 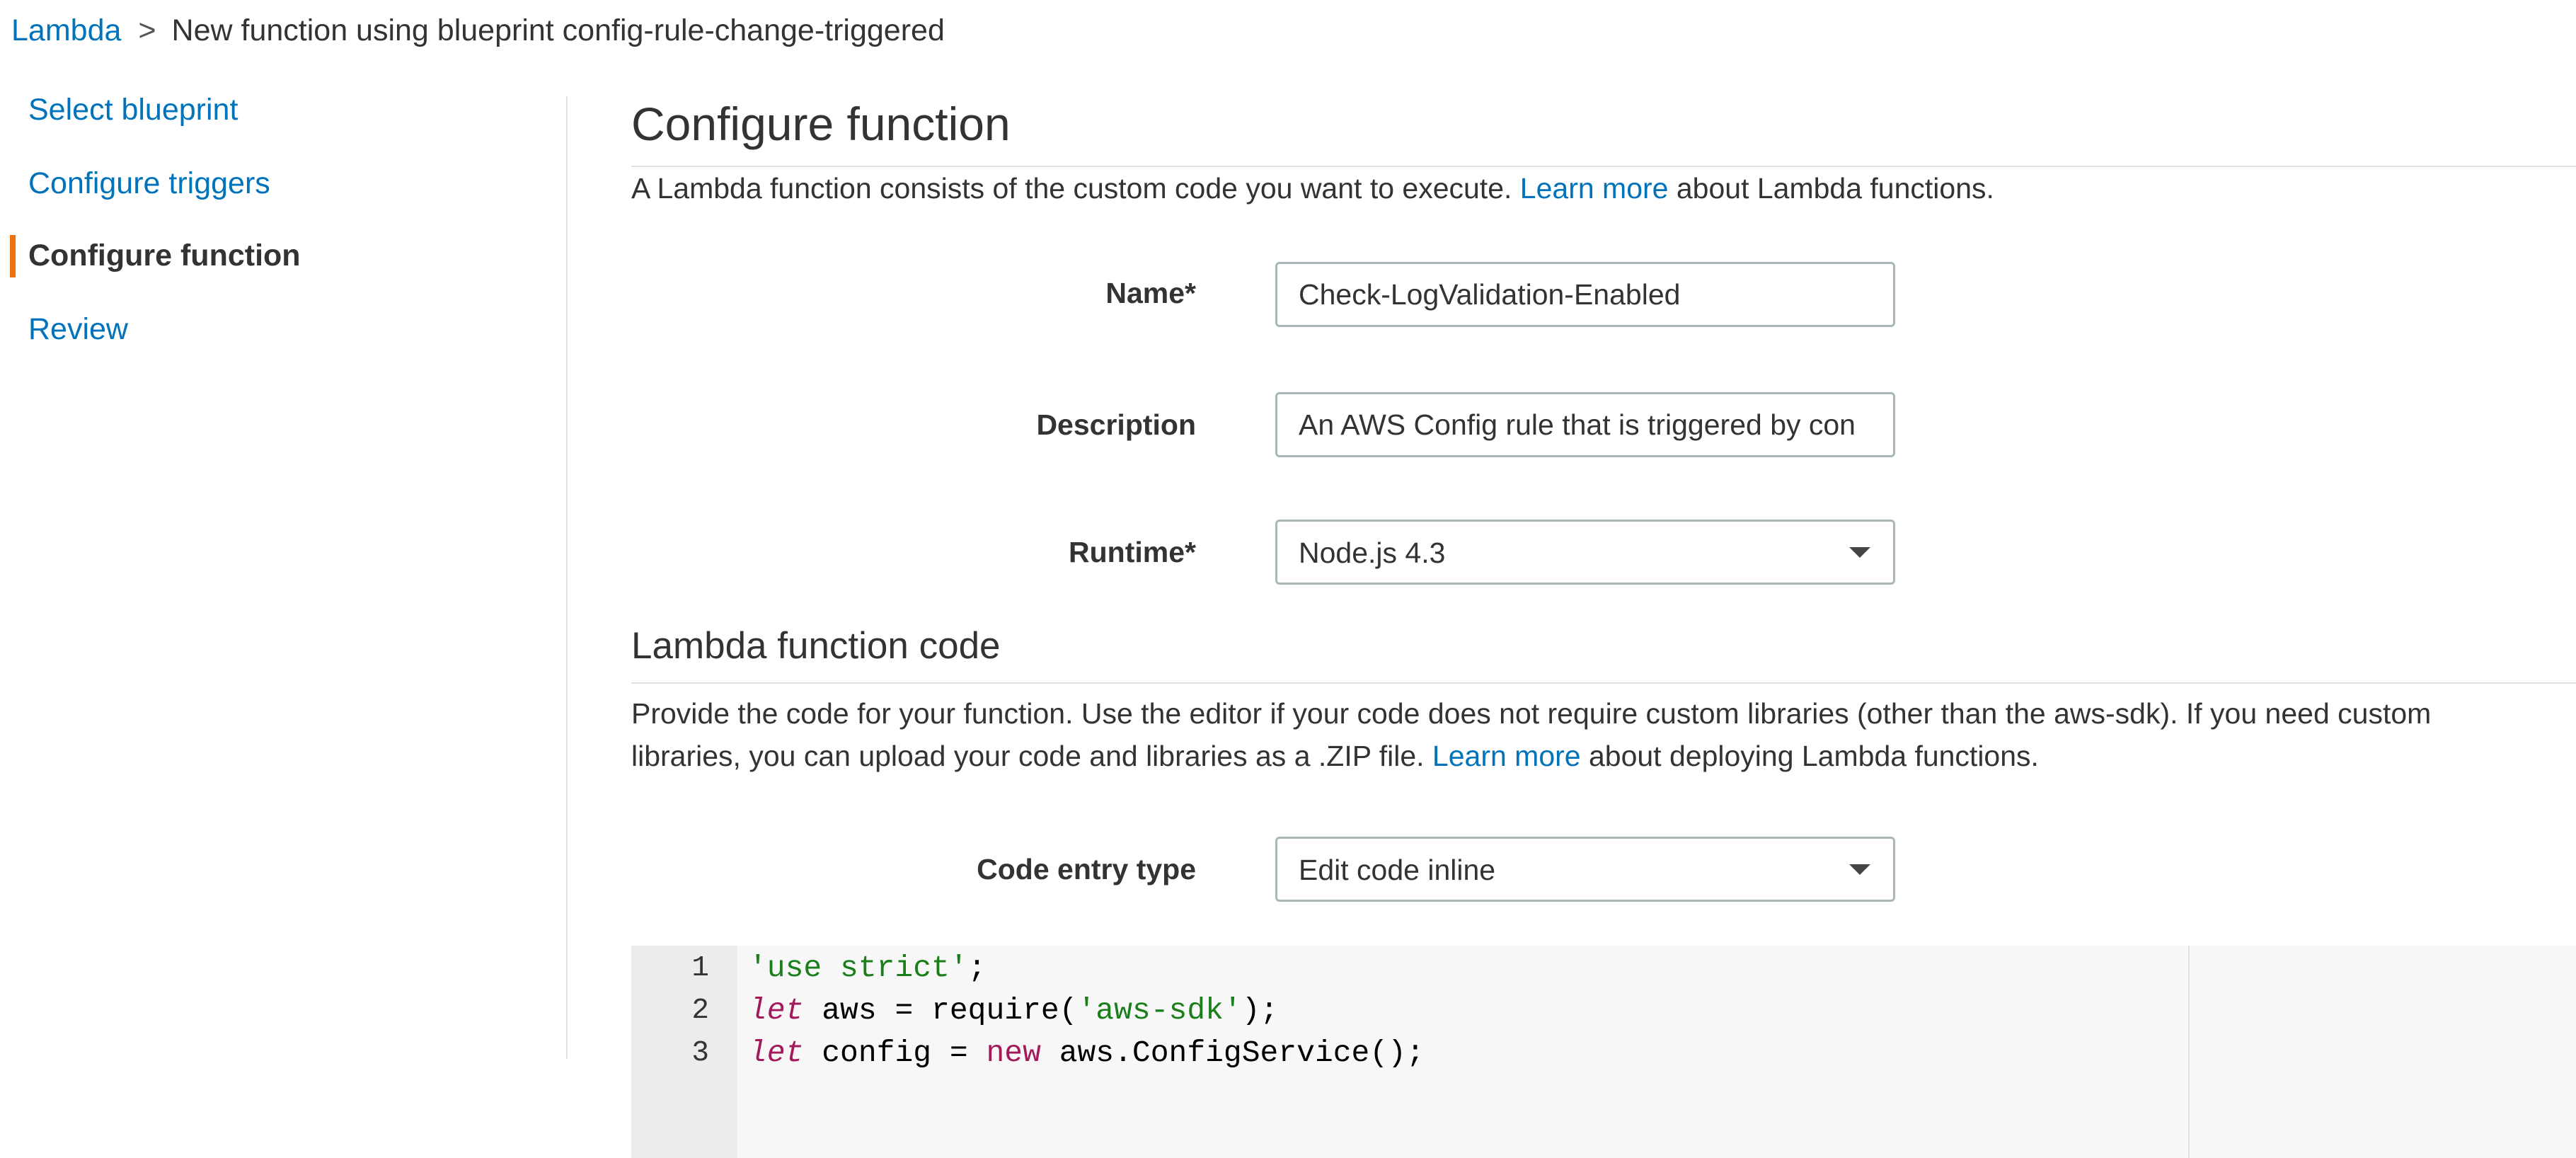 What do you see at coordinates (1116, 425) in the screenshot?
I see `description-label: Description` at bounding box center [1116, 425].